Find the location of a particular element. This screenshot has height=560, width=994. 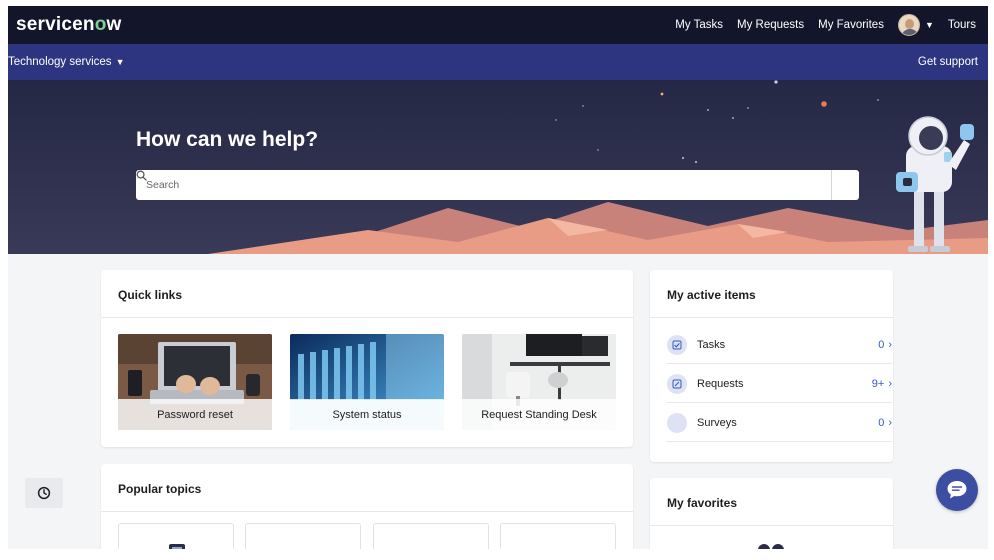

search-button is located at coordinates (497, 185).